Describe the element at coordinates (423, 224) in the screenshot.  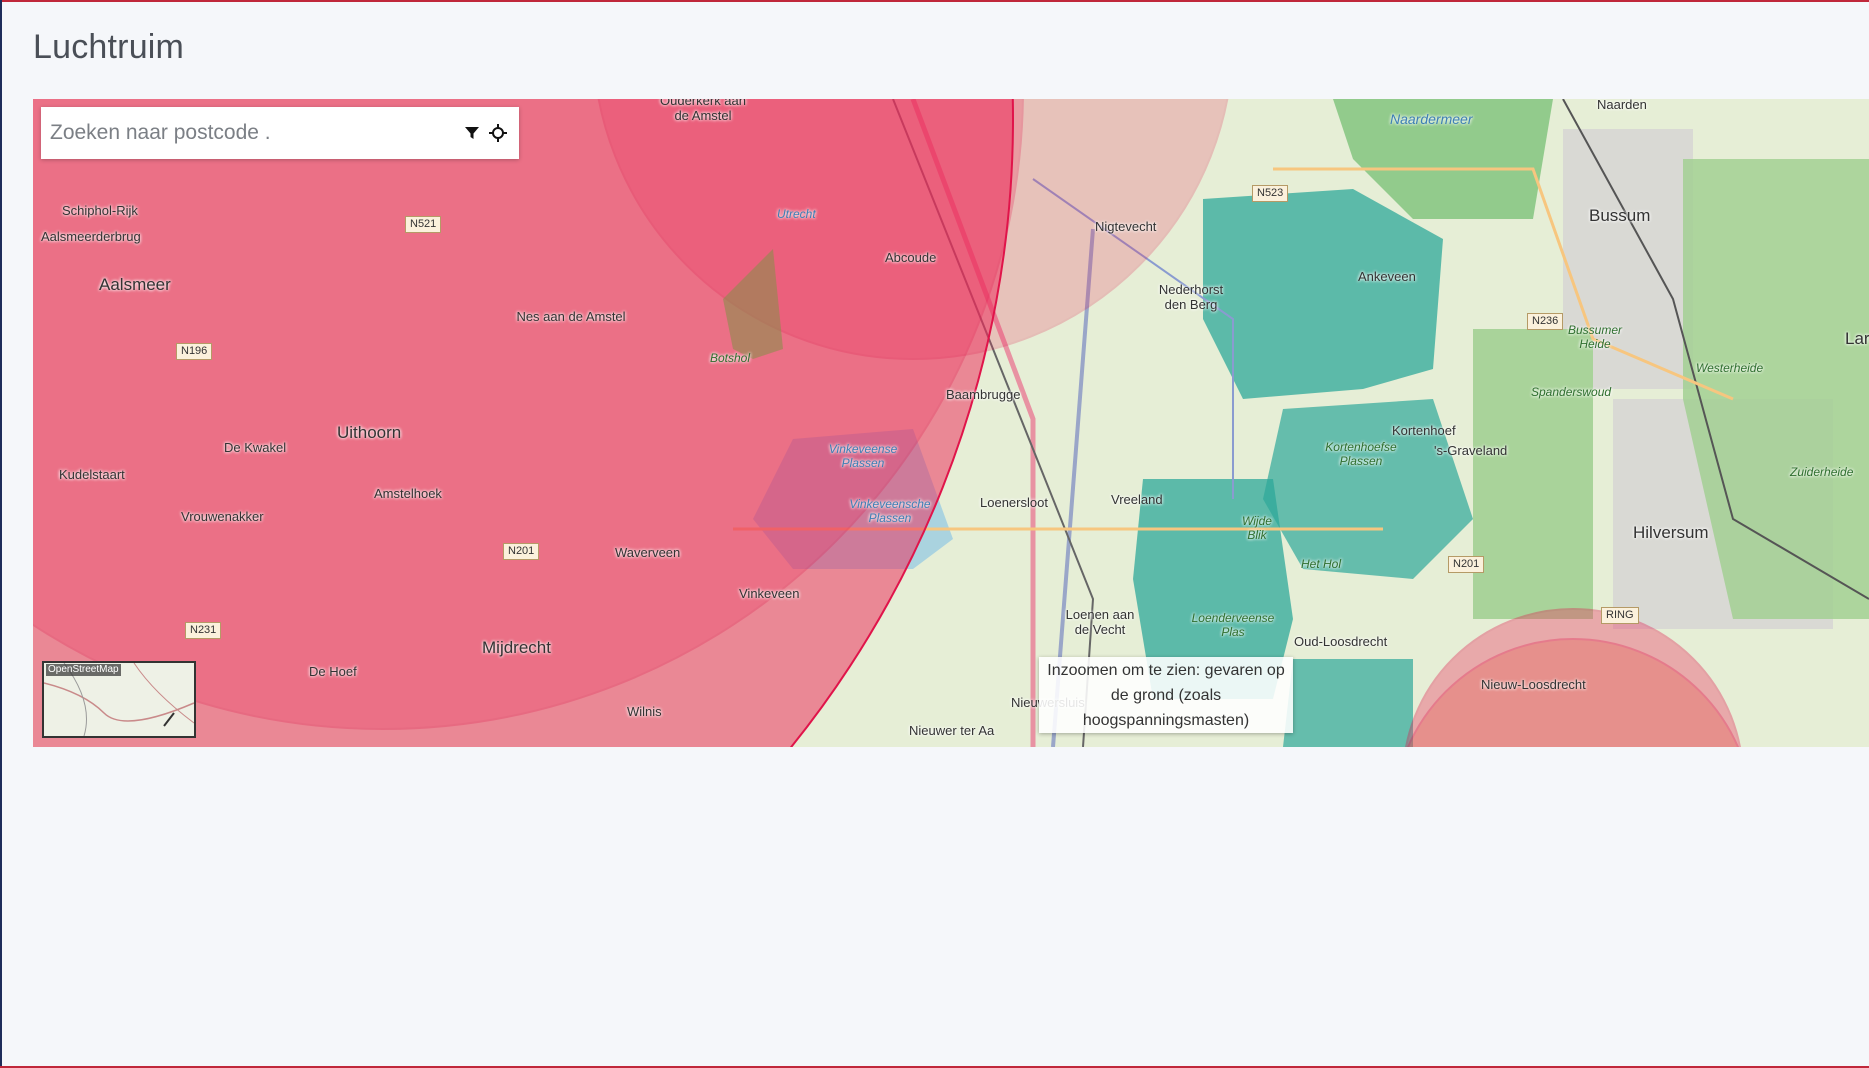
I see `road-label: N521` at that location.